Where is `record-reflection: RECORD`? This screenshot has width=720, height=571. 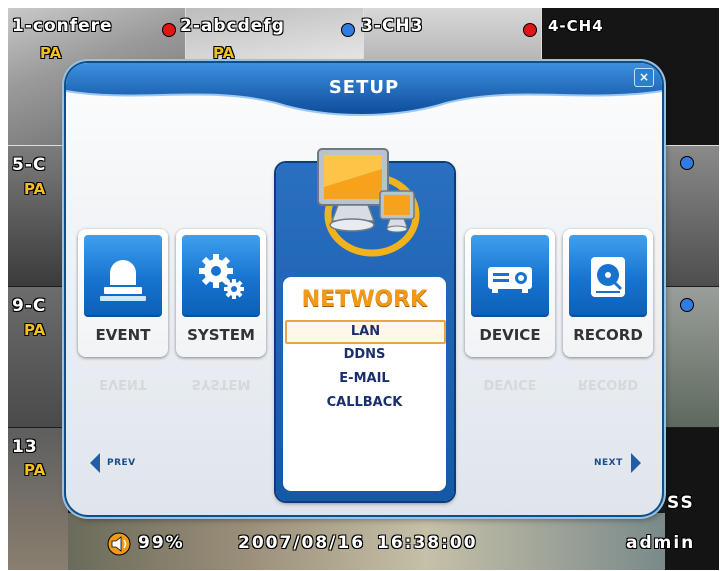 record-reflection: RECORD is located at coordinates (608, 383).